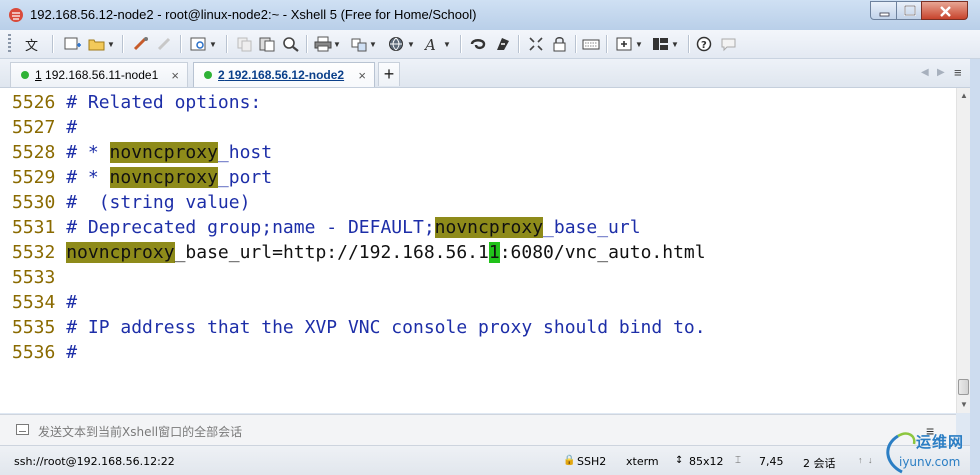 The width and height of the screenshot is (980, 475). I want to click on xmanager-button, so click(503, 44).